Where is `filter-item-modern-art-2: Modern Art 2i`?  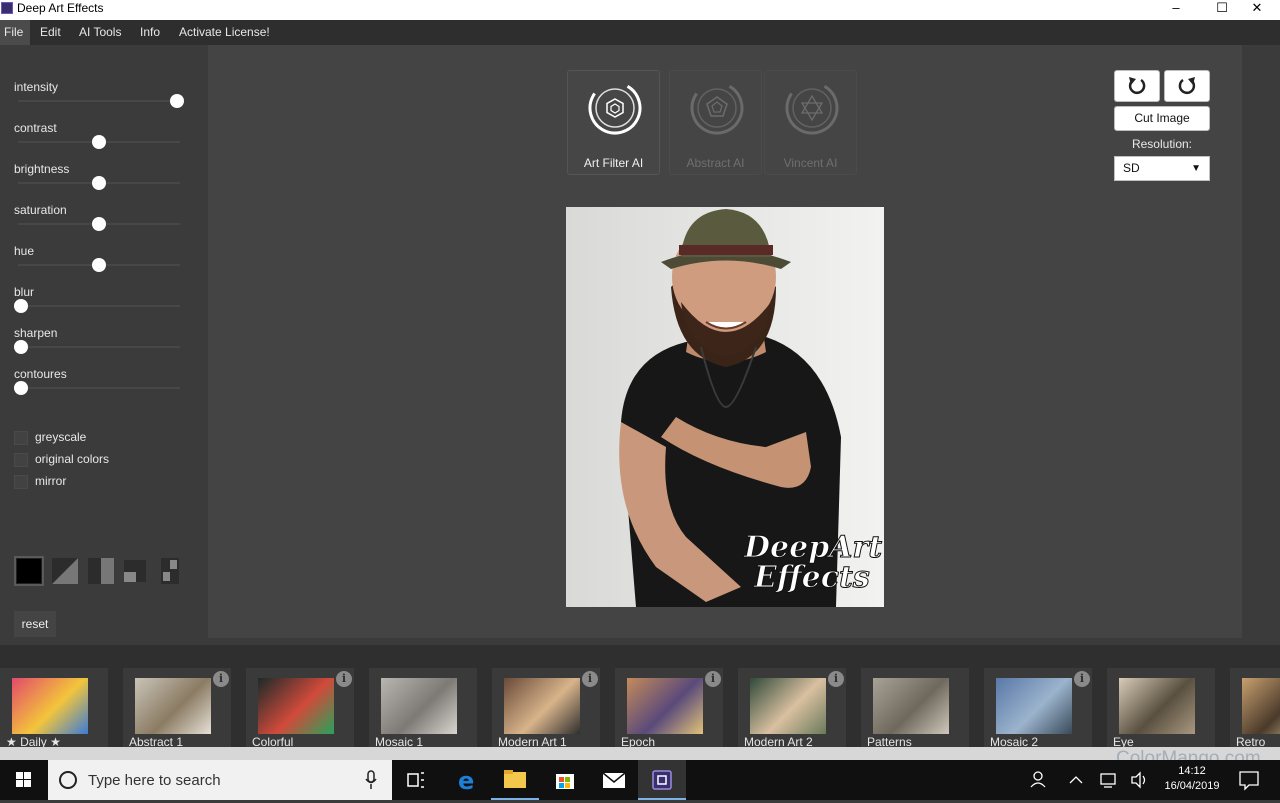
filter-item-modern-art-2: Modern Art 2i is located at coordinates (792, 711).